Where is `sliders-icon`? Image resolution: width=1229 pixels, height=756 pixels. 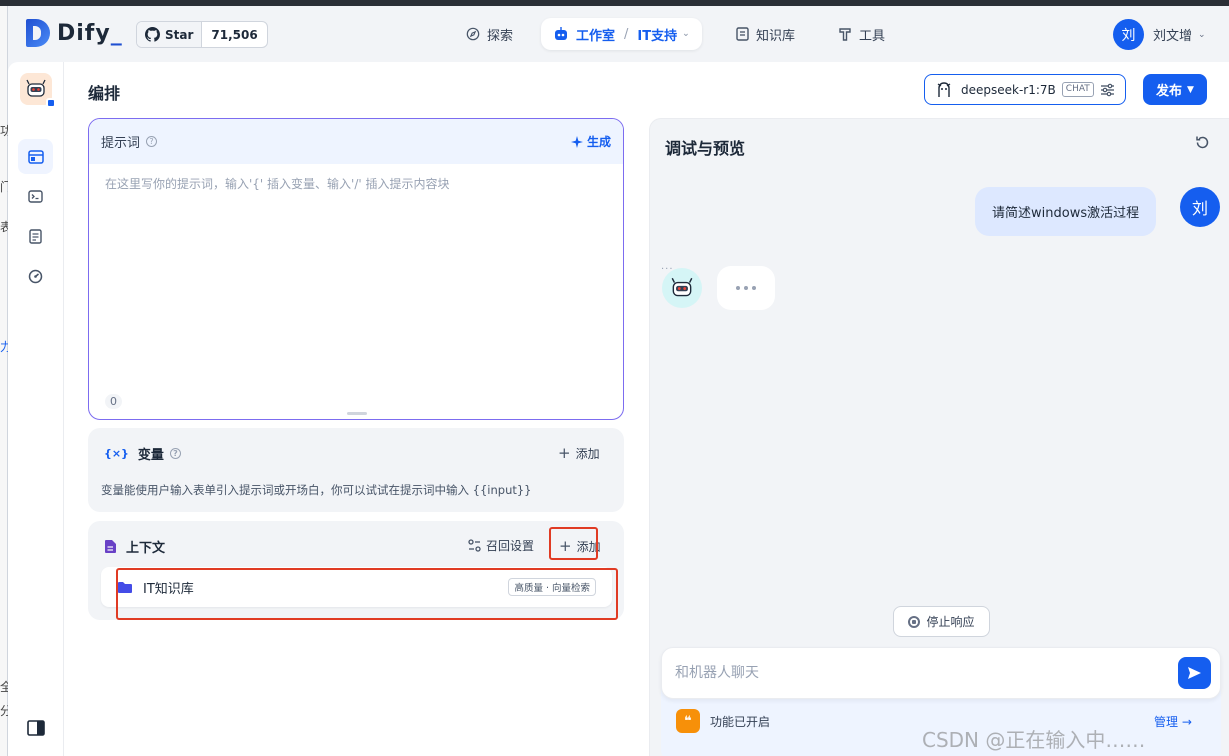 sliders-icon is located at coordinates (1107, 89).